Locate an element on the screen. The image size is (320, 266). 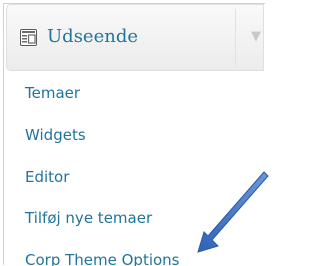
submenu-item-add-themes: Tilføj nye temaer is located at coordinates (88, 218).